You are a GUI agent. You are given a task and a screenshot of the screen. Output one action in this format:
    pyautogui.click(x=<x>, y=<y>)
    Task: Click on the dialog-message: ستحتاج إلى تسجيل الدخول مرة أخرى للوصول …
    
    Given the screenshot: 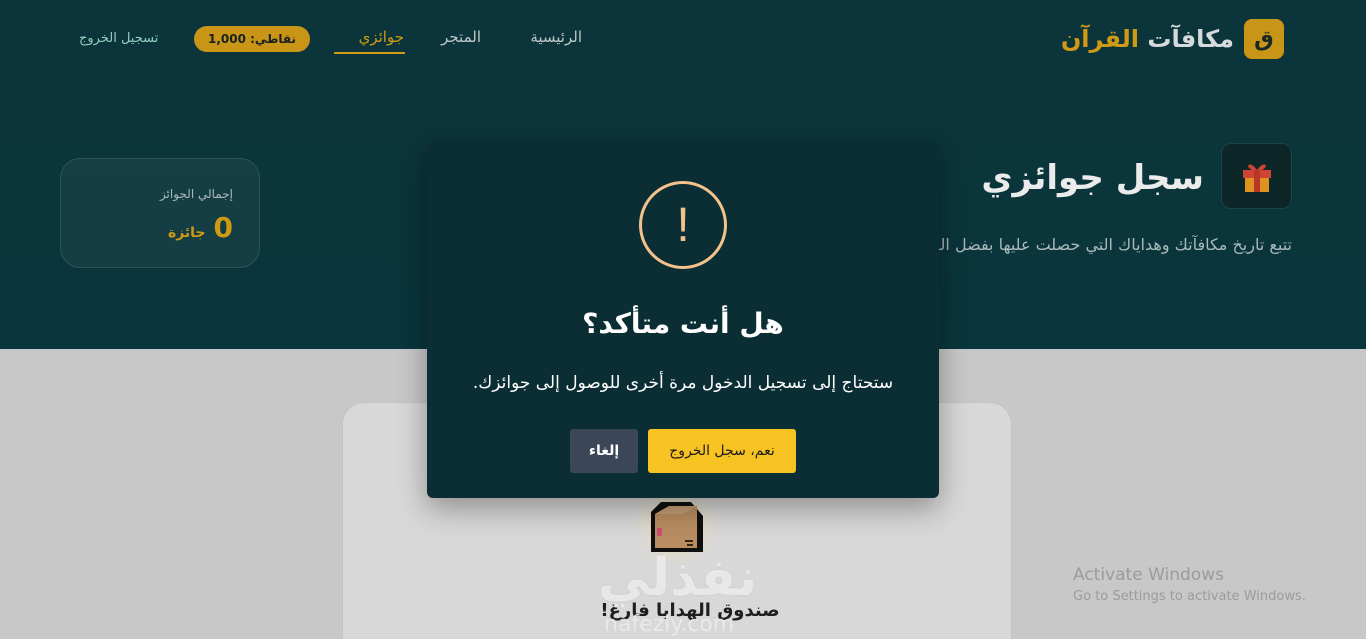 What is the action you would take?
    pyautogui.click(x=683, y=383)
    